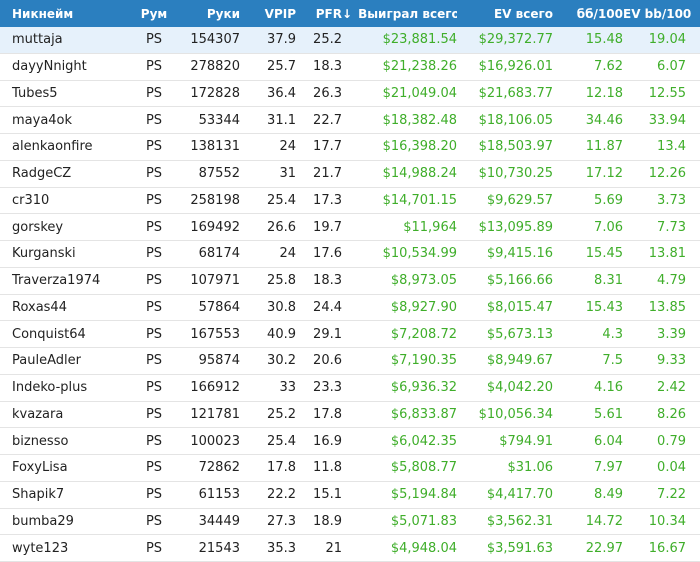 The image size is (700, 562). What do you see at coordinates (515, 147) in the screenshot?
I see `ev-total-cell: $18,503.97` at bounding box center [515, 147].